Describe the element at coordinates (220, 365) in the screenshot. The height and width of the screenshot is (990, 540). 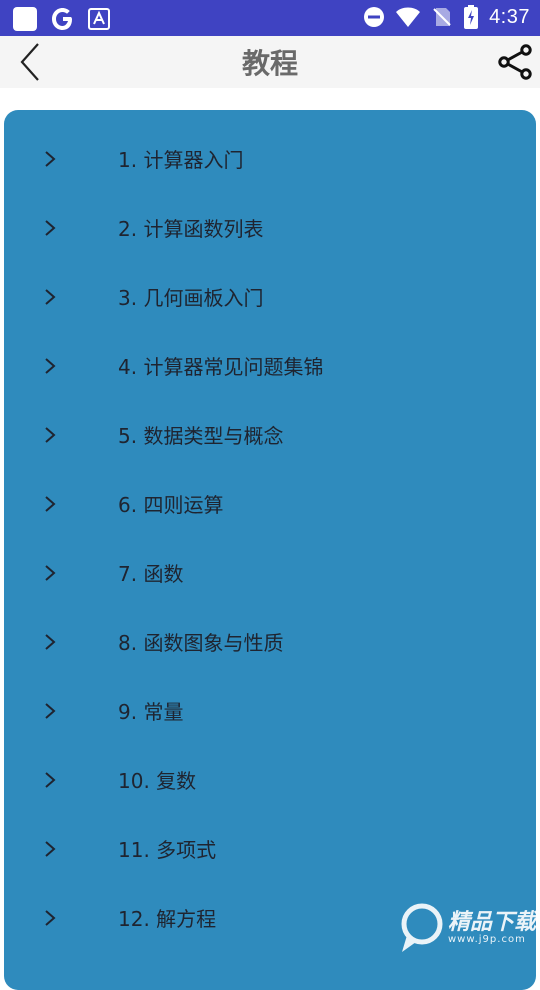
I see `list-item-label: 4. 计算器常见问题集锦` at that location.